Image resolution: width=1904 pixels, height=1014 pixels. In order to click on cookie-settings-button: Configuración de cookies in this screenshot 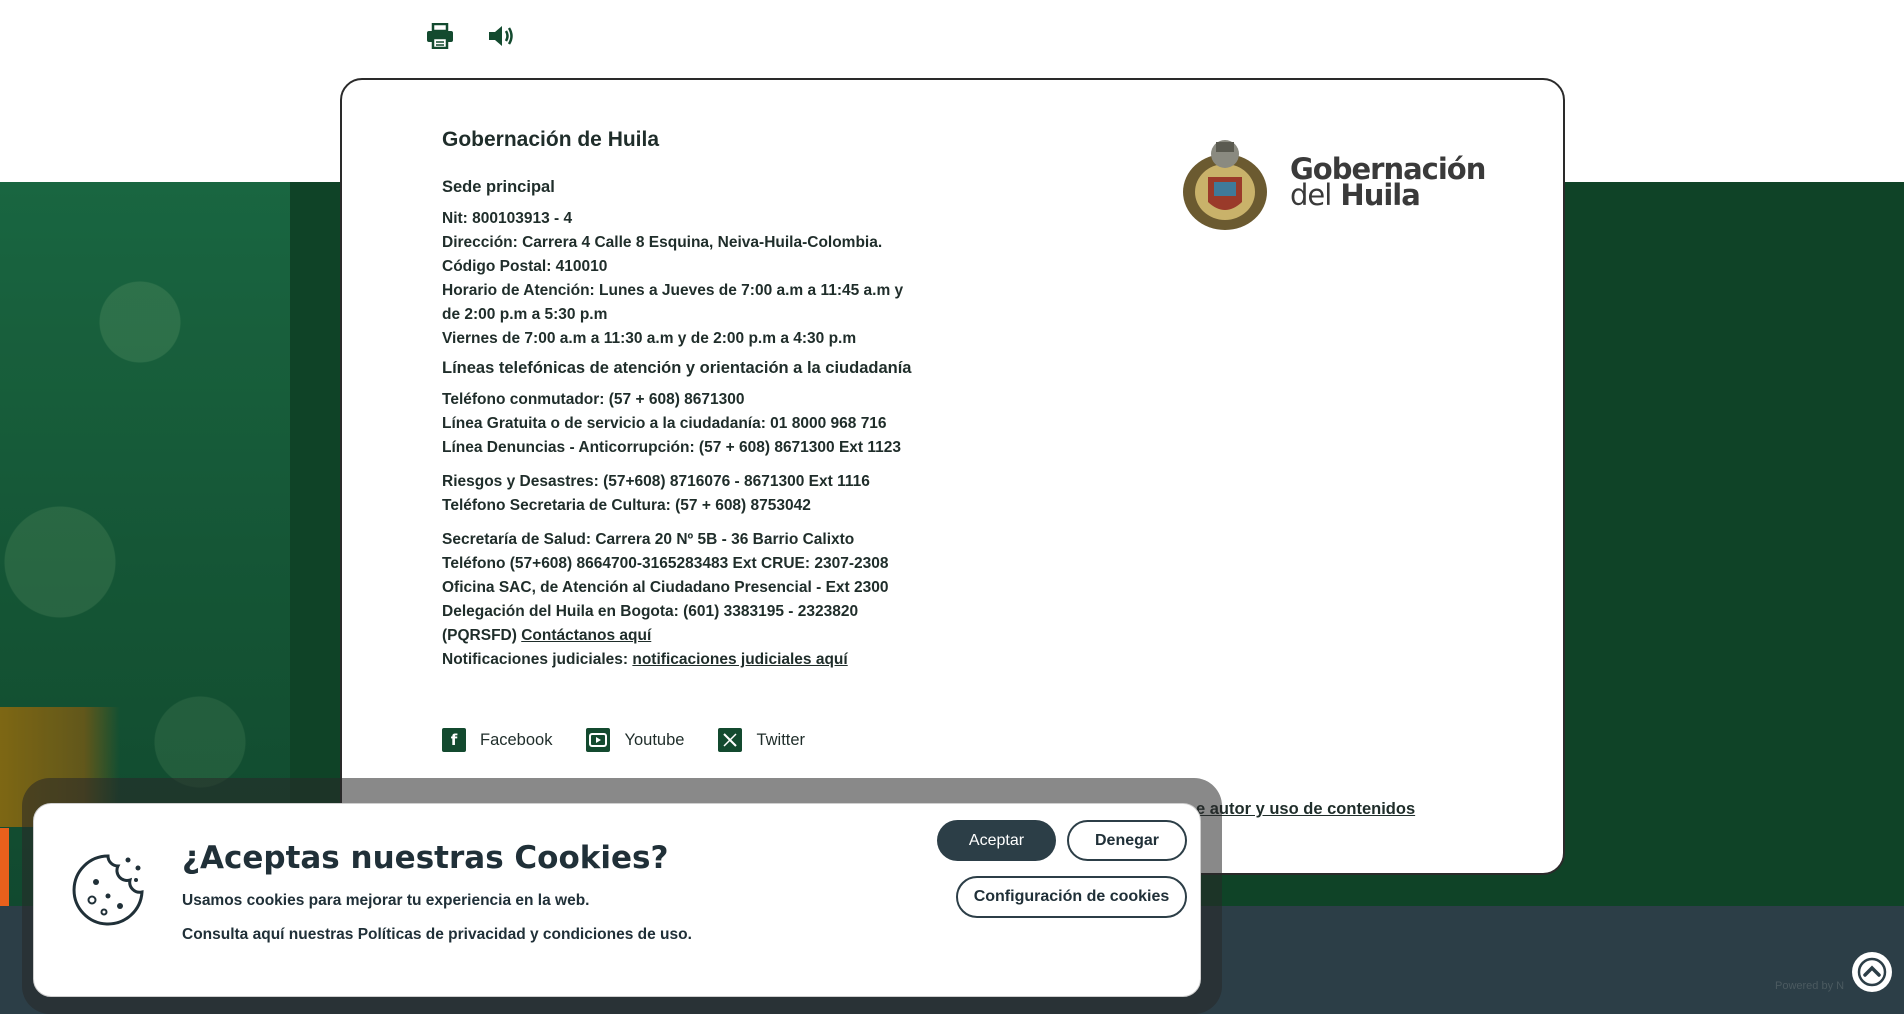, I will do `click(1071, 897)`.